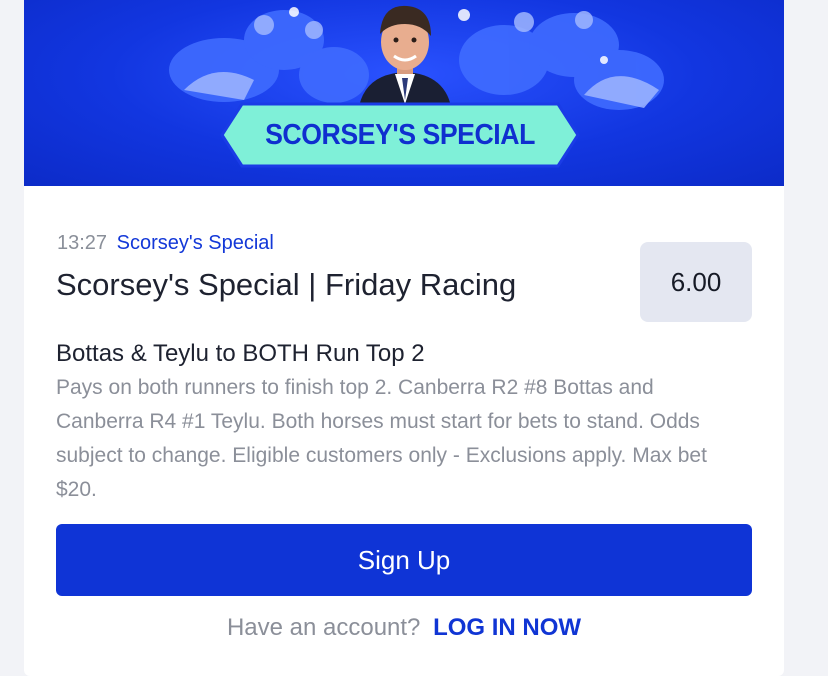  Describe the element at coordinates (400, 134) in the screenshot. I see `banner-heading: SCORSEY'S SPECIAL` at that location.